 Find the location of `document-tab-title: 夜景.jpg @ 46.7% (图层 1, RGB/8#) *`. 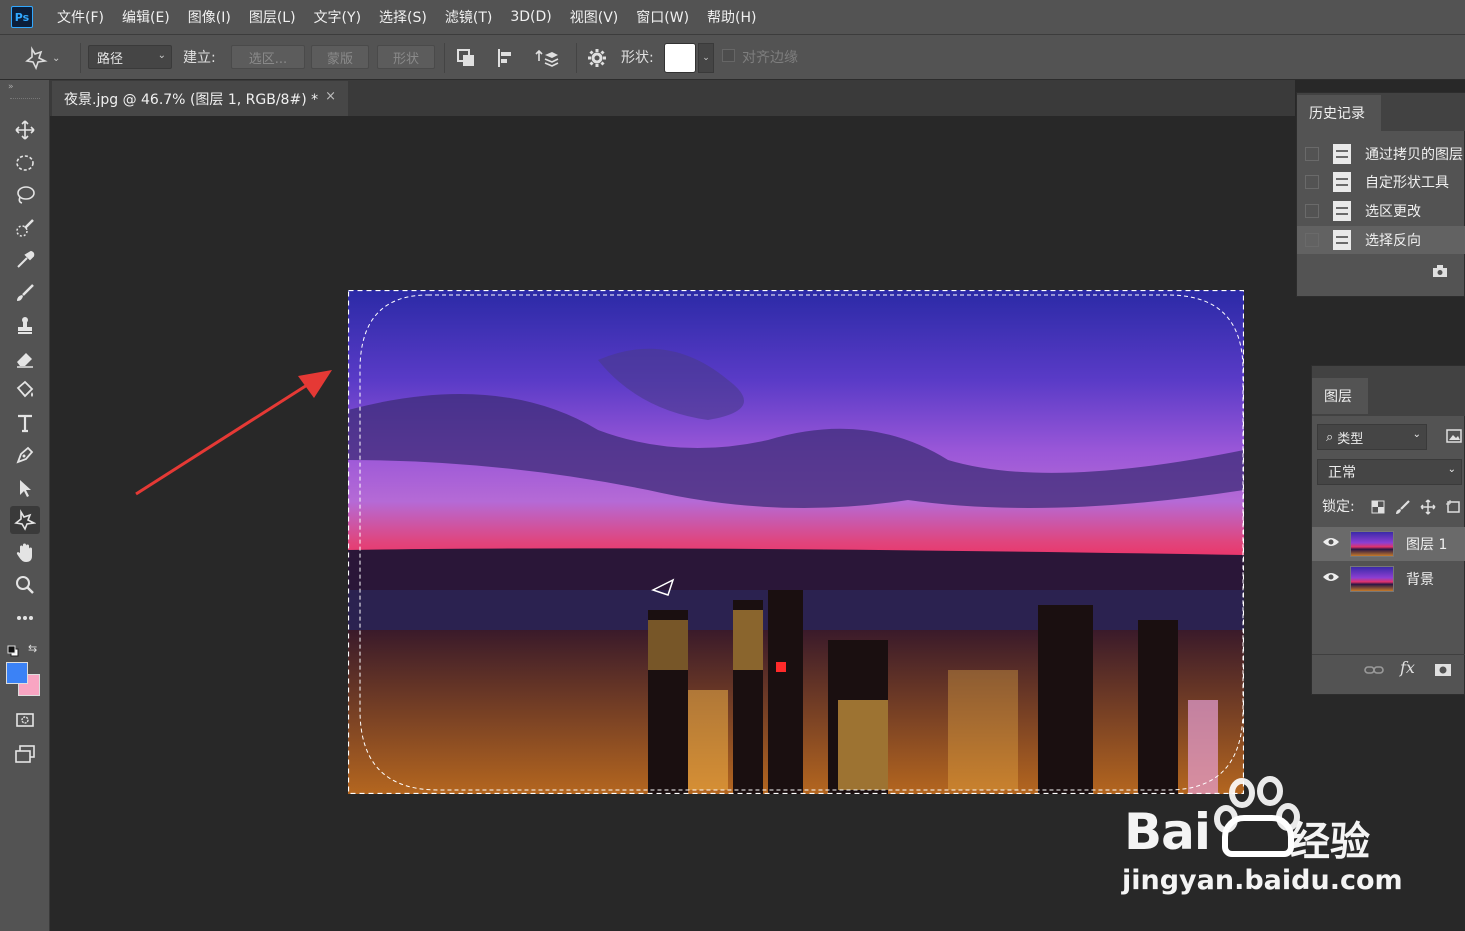

document-tab-title: 夜景.jpg @ 46.7% (图层 1, RGB/8#) * is located at coordinates (191, 99).